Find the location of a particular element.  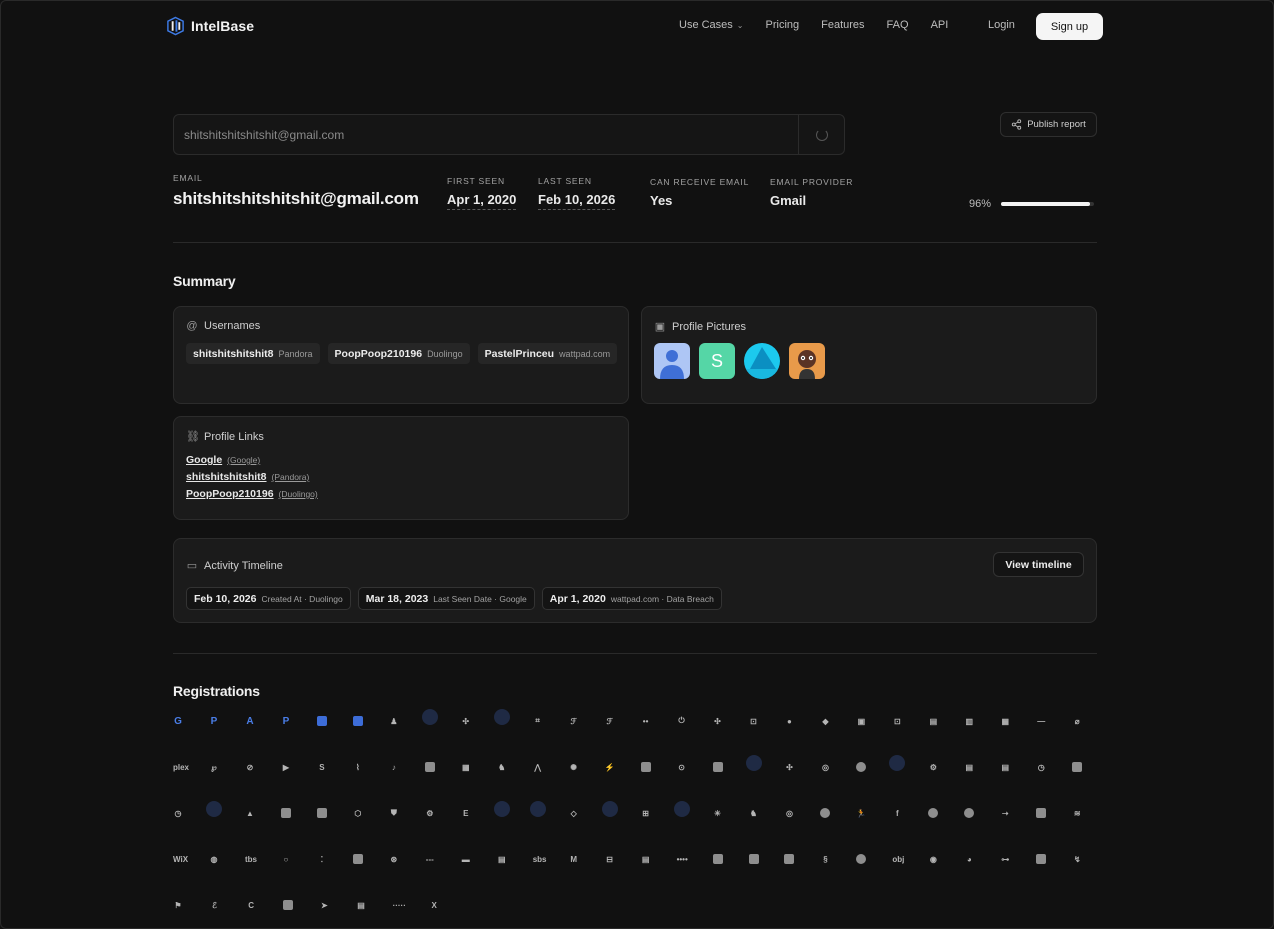

avatar-cartoon is located at coordinates (807, 361).